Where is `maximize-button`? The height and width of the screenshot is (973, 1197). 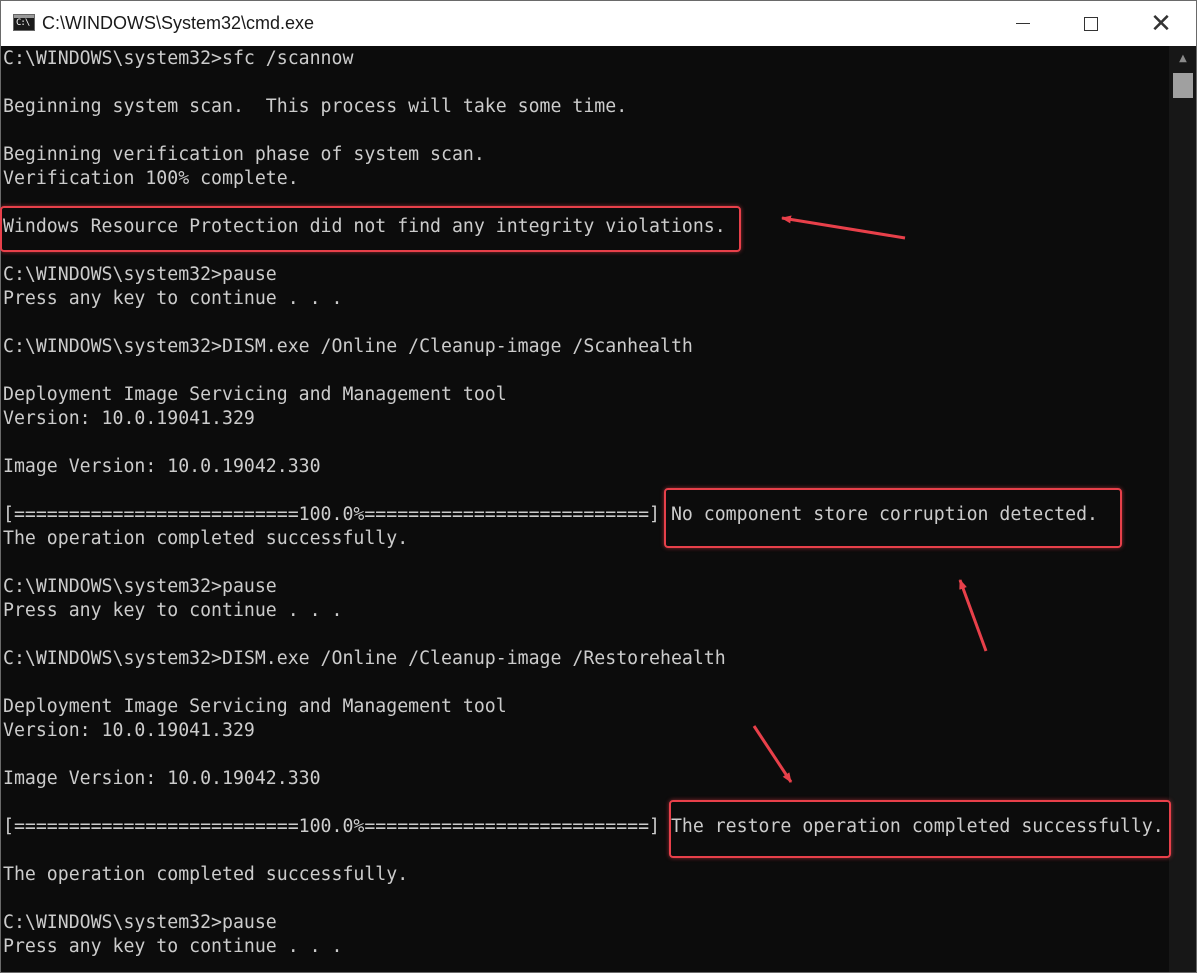 maximize-button is located at coordinates (1091, 23).